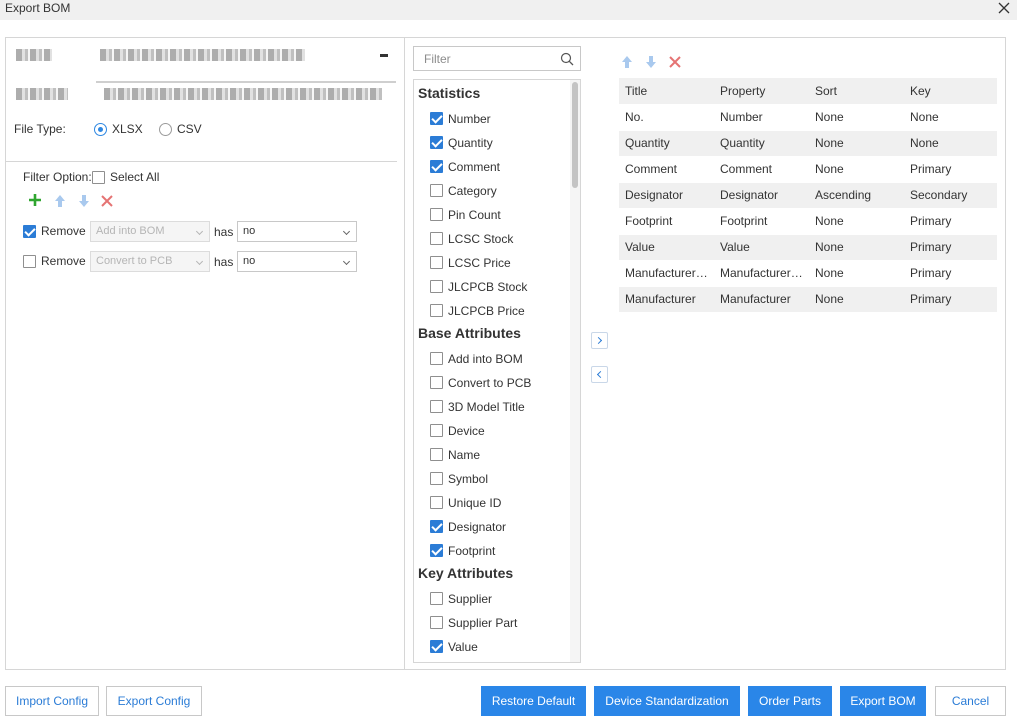 The width and height of the screenshot is (1017, 725). What do you see at coordinates (808, 117) in the screenshot?
I see `table-row: No. Number None None` at bounding box center [808, 117].